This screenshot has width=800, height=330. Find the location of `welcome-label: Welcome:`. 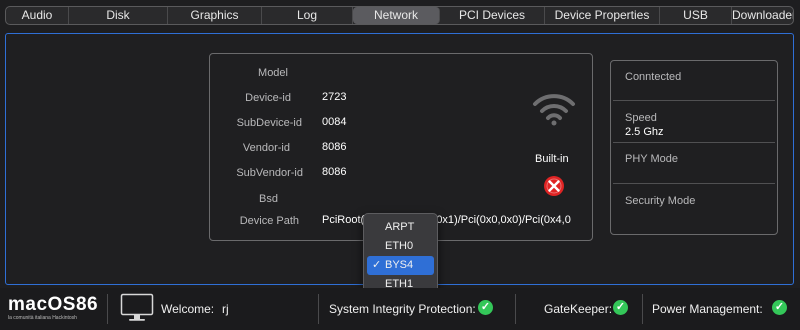

welcome-label: Welcome: is located at coordinates (188, 309).